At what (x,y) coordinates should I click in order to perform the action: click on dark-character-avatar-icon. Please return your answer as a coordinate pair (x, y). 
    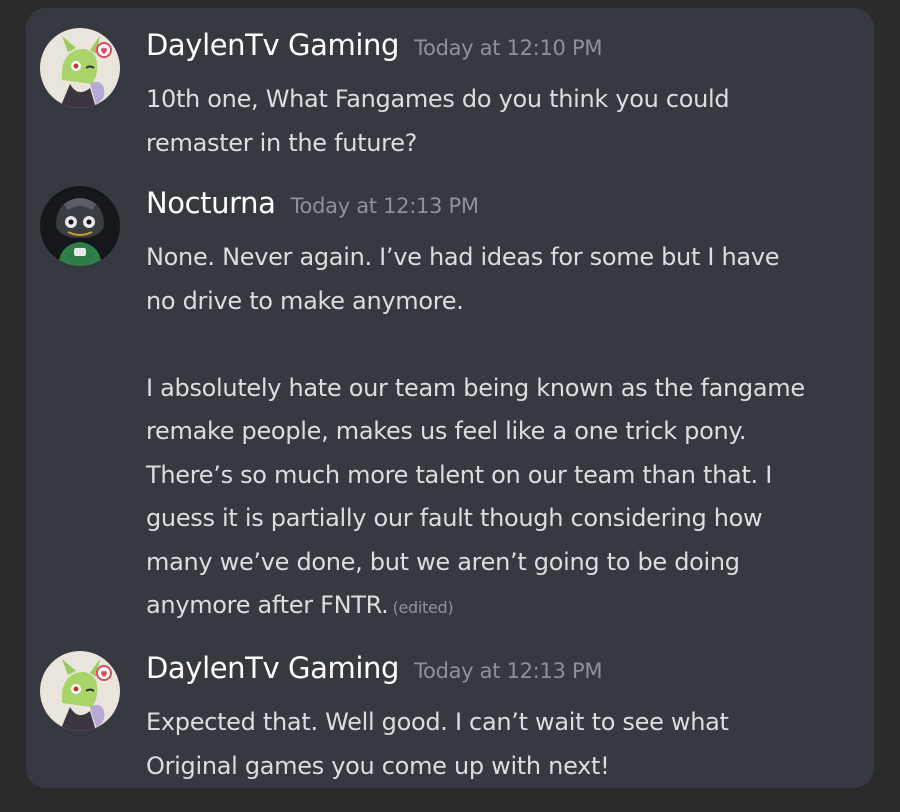
    Looking at the image, I should click on (80, 226).